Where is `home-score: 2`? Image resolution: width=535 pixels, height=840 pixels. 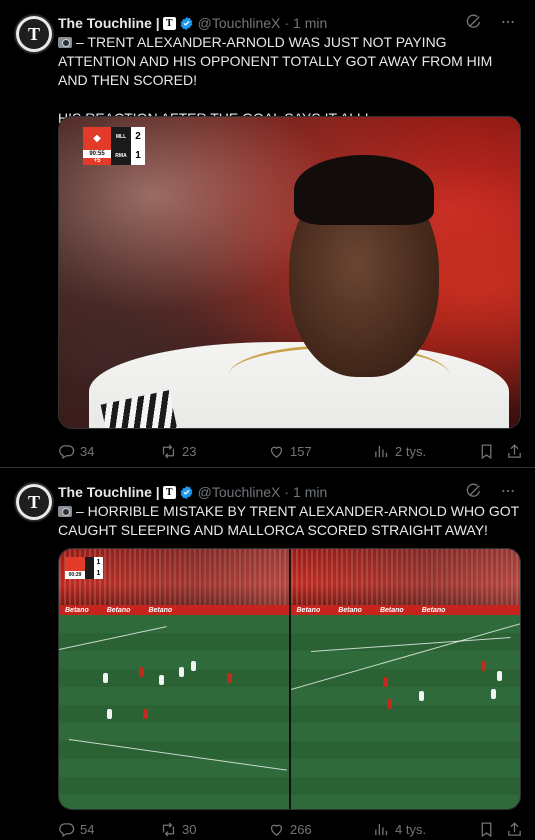
home-score: 2 is located at coordinates (138, 136).